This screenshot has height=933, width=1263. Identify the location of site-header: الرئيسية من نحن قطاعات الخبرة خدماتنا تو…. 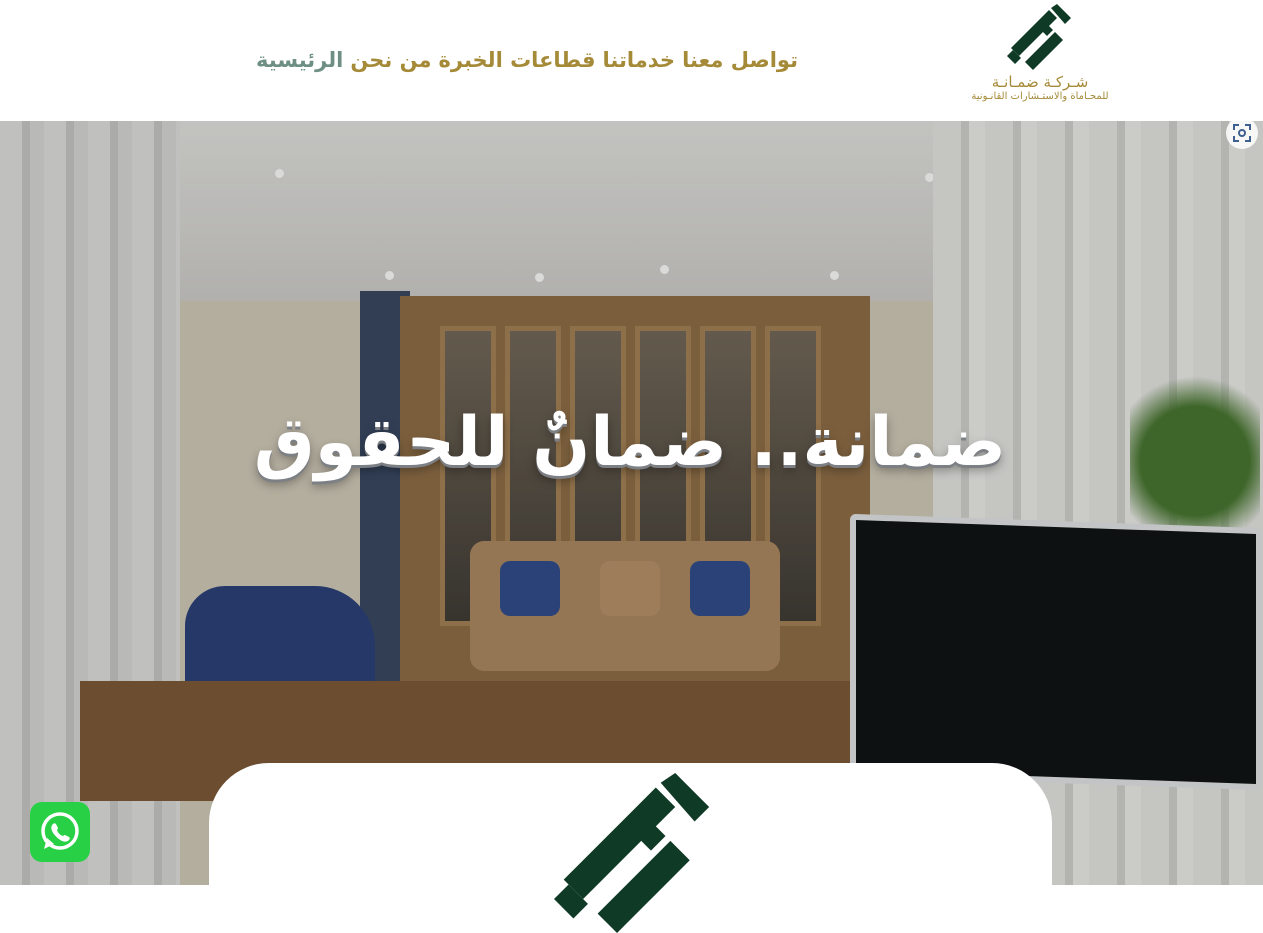
(631, 60).